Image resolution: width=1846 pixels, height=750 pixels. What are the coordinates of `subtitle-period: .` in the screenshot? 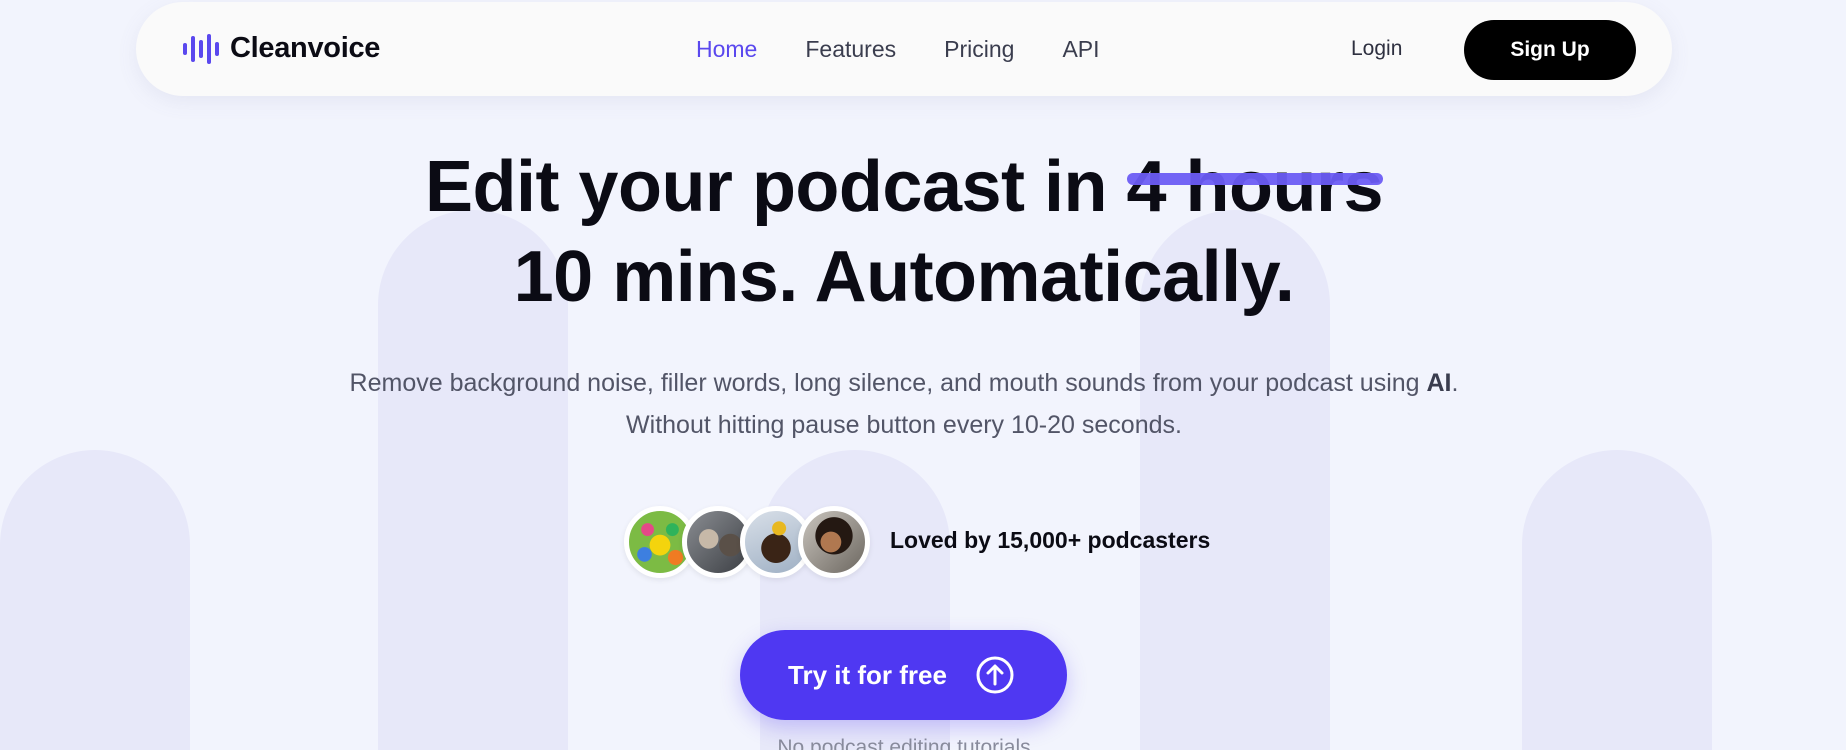 It's located at (1455, 383).